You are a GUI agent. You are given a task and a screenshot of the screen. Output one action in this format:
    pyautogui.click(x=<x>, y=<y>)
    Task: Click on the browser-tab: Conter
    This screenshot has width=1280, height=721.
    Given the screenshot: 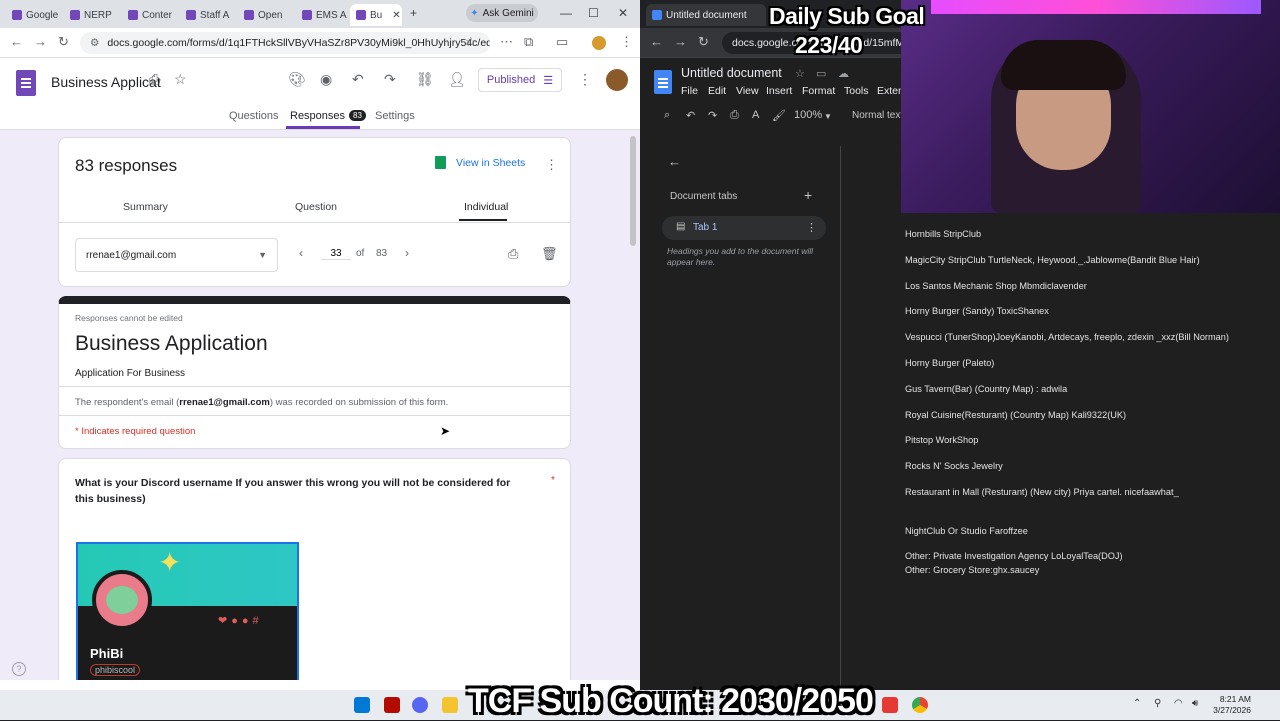 What is the action you would take?
    pyautogui.click(x=148, y=15)
    